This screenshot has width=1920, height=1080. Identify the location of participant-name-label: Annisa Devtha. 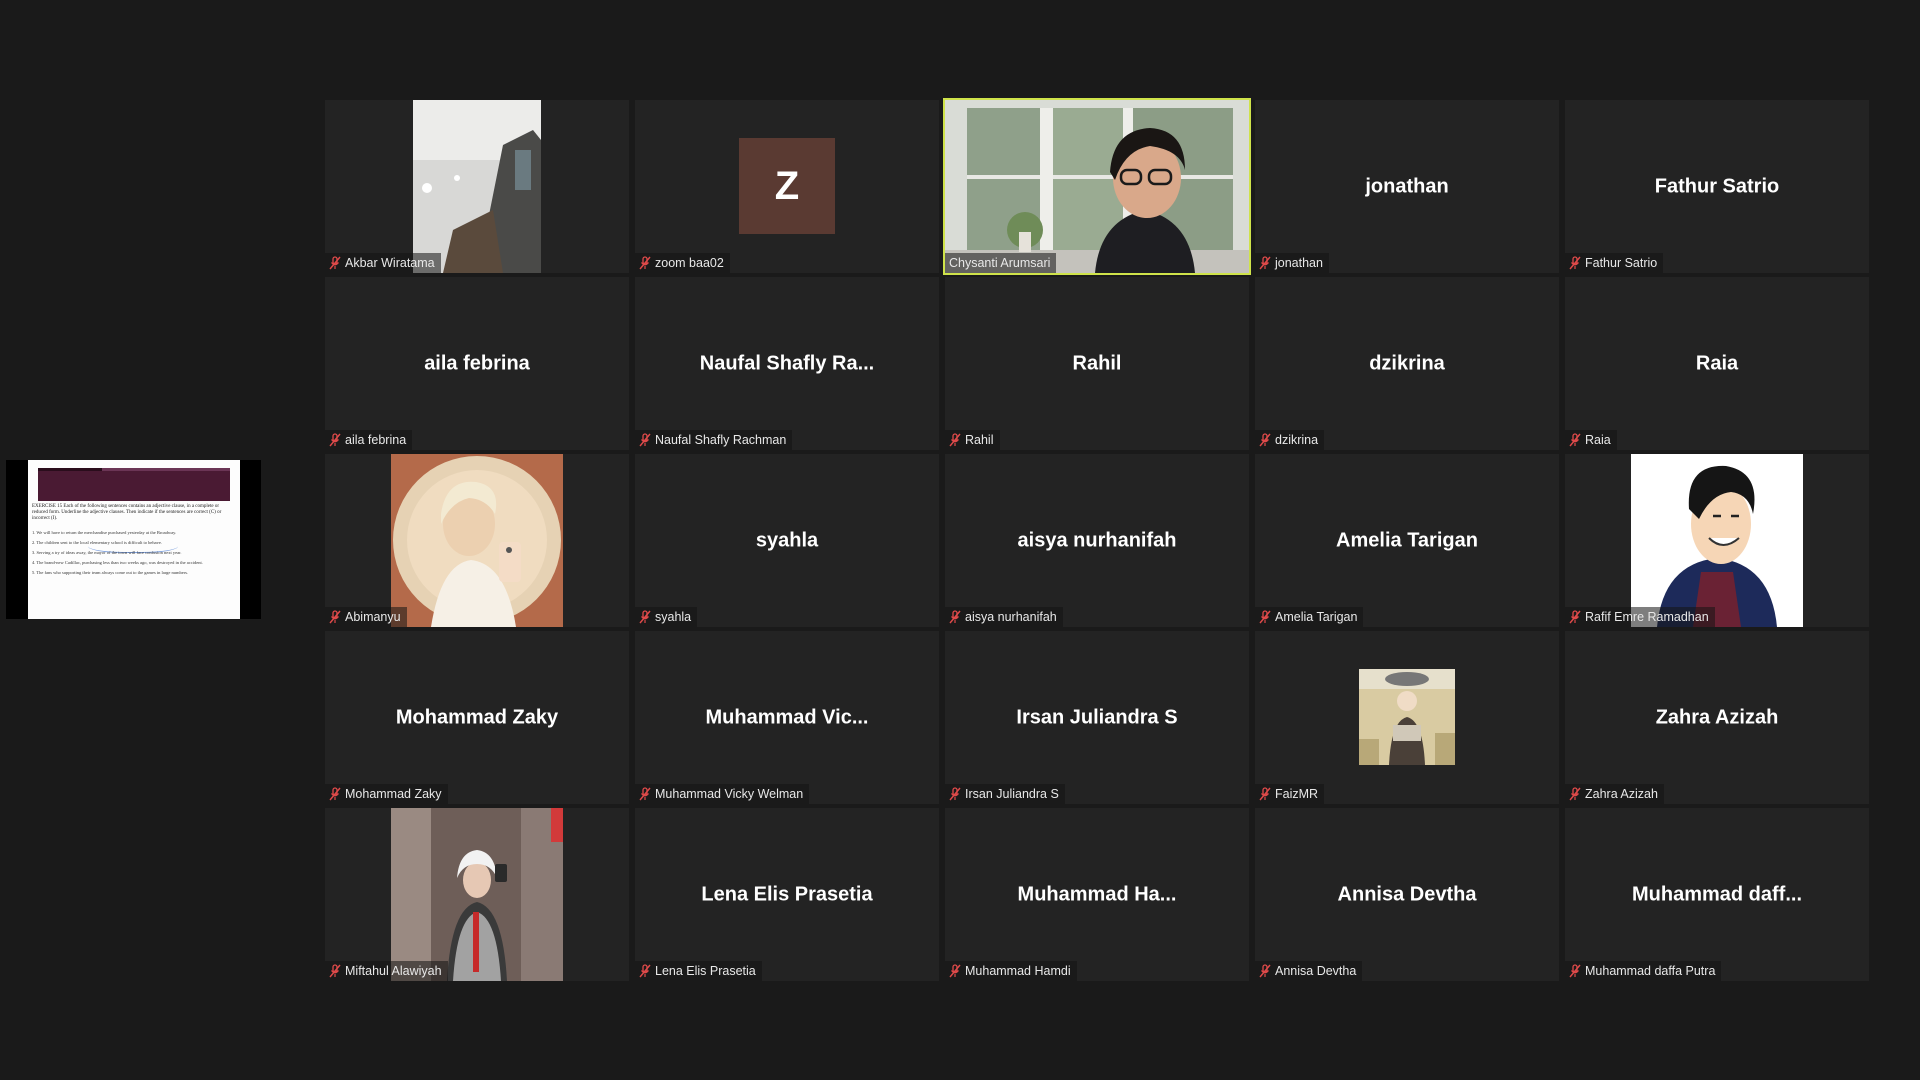
(1309, 971).